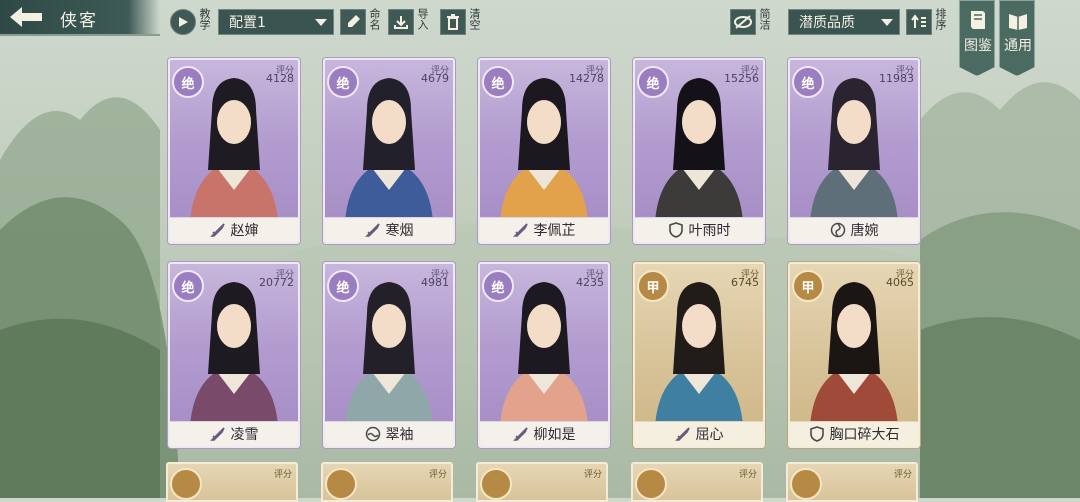  I want to click on character-name: 唐婉, so click(864, 231).